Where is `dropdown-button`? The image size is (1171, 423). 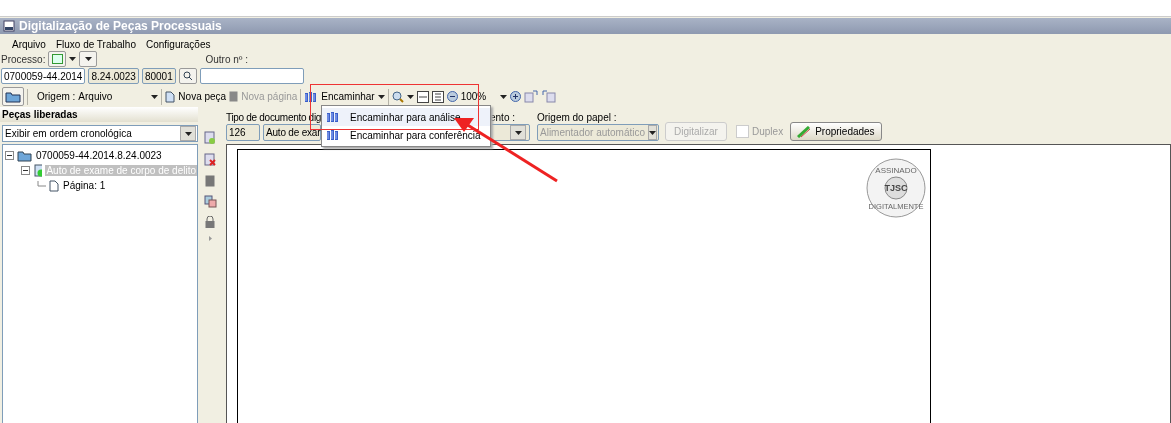
dropdown-button is located at coordinates (88, 59).